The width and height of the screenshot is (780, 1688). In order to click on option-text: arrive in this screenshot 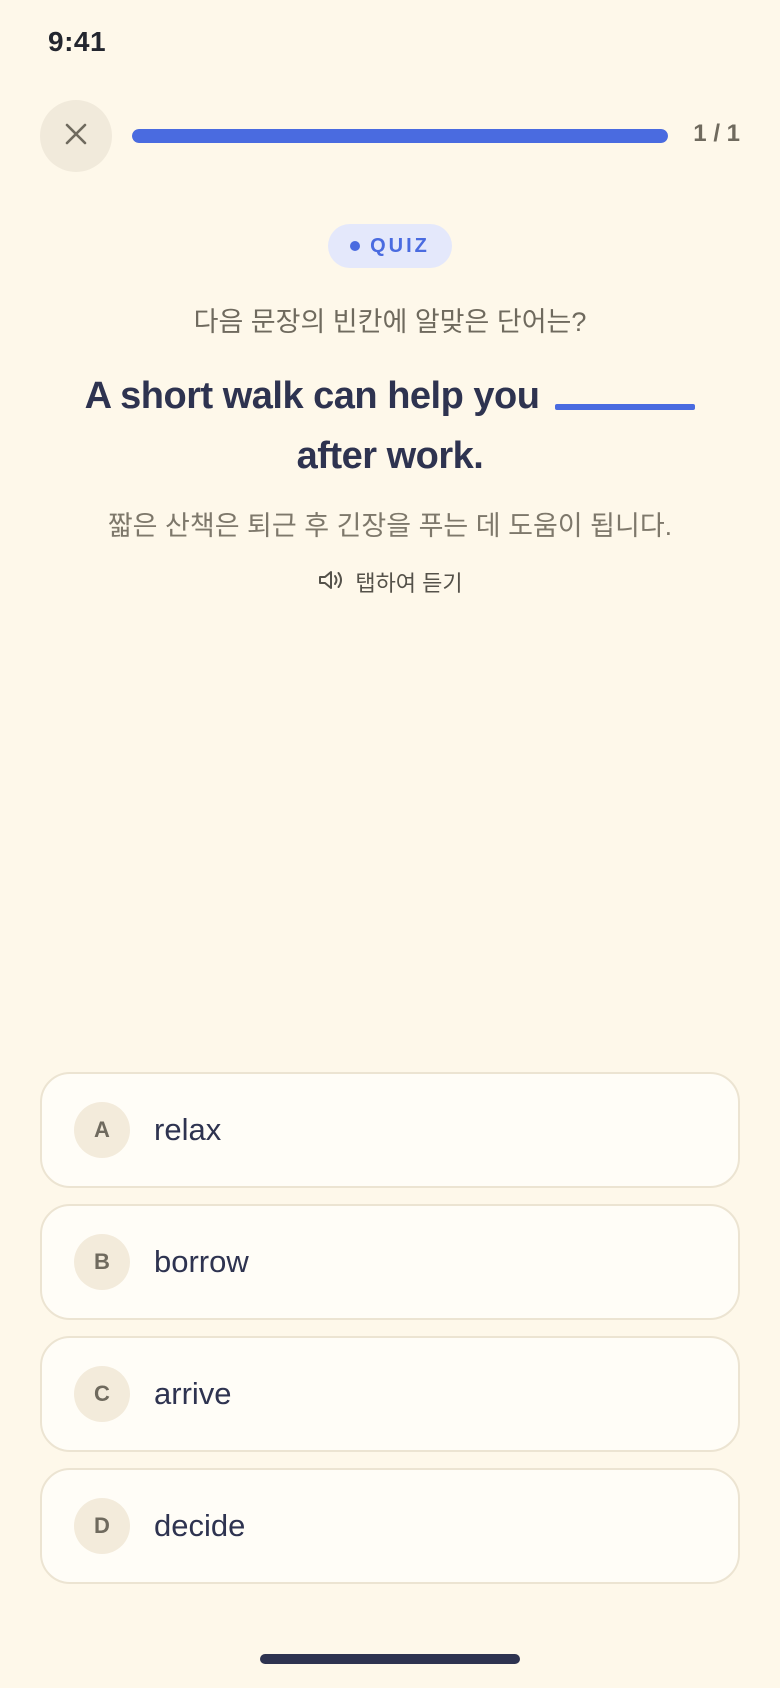, I will do `click(193, 1393)`.